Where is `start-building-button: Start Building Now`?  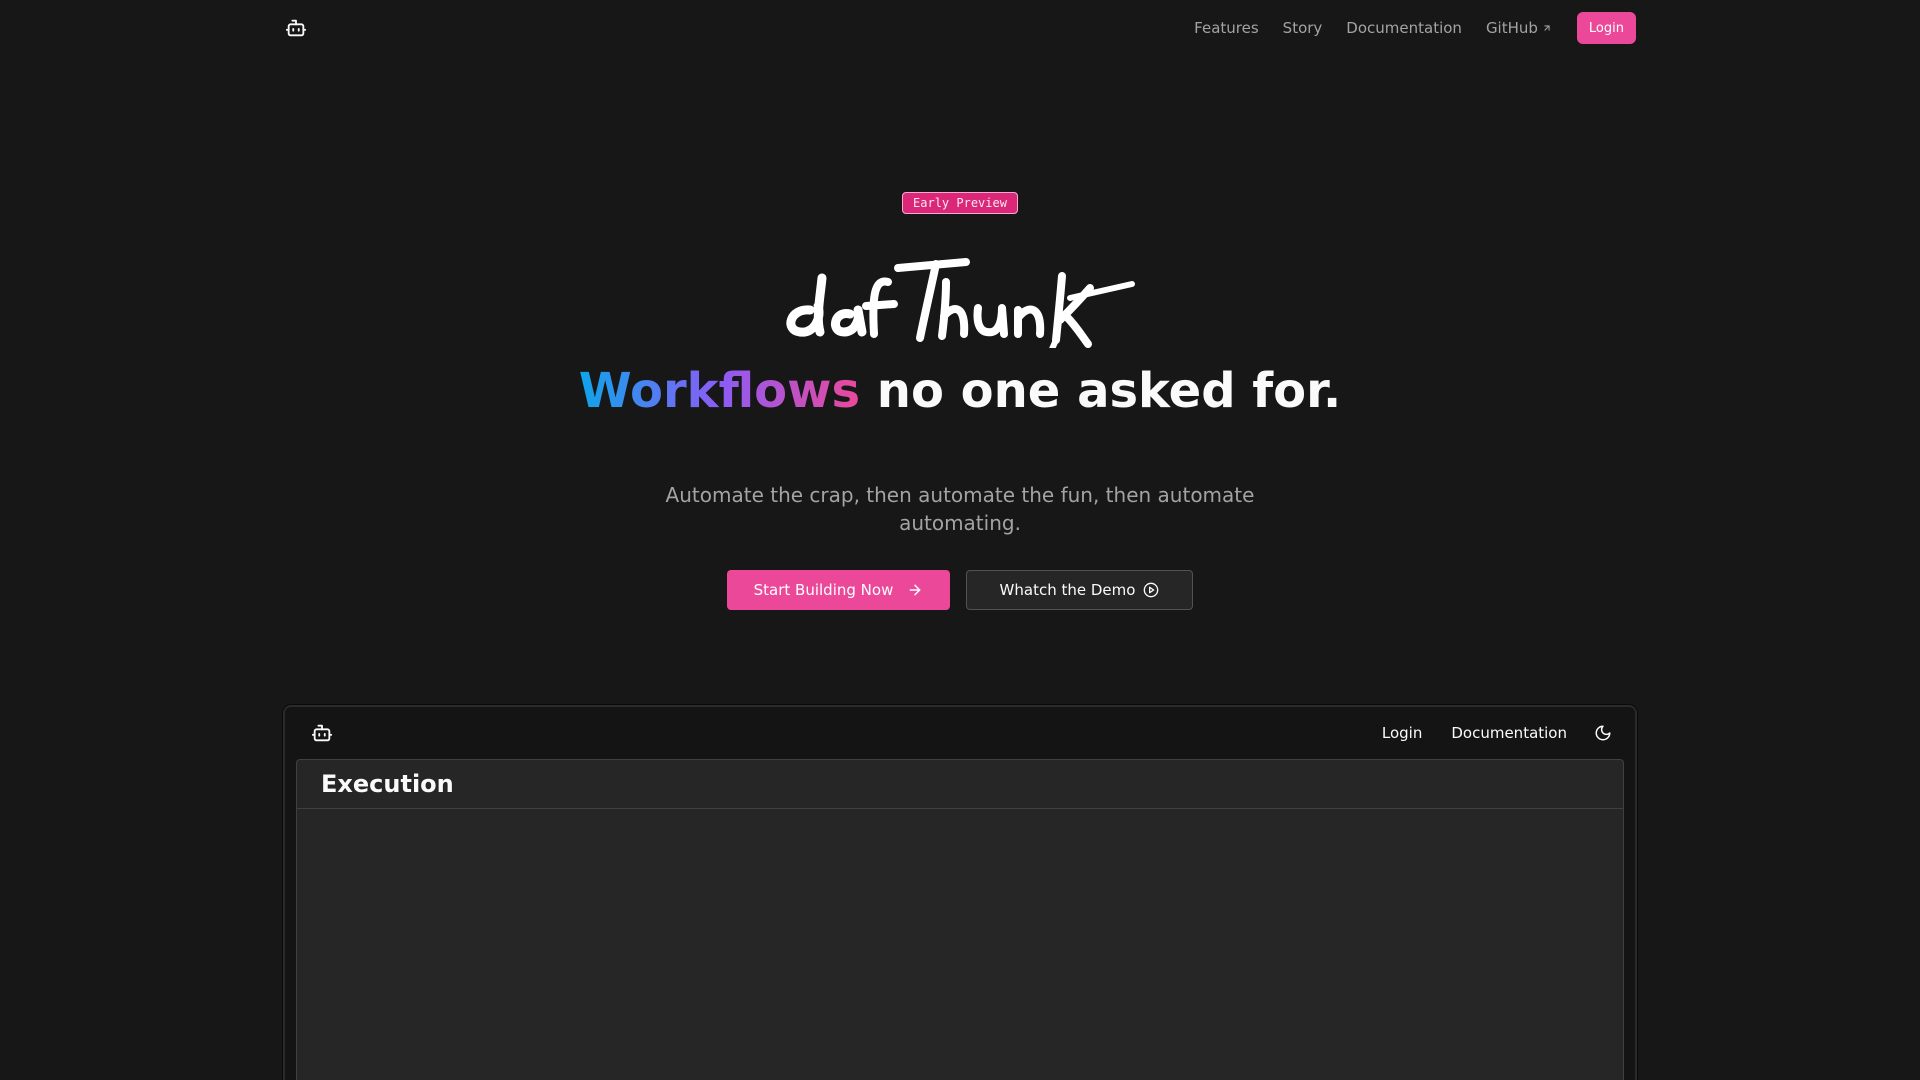 start-building-button: Start Building Now is located at coordinates (838, 590).